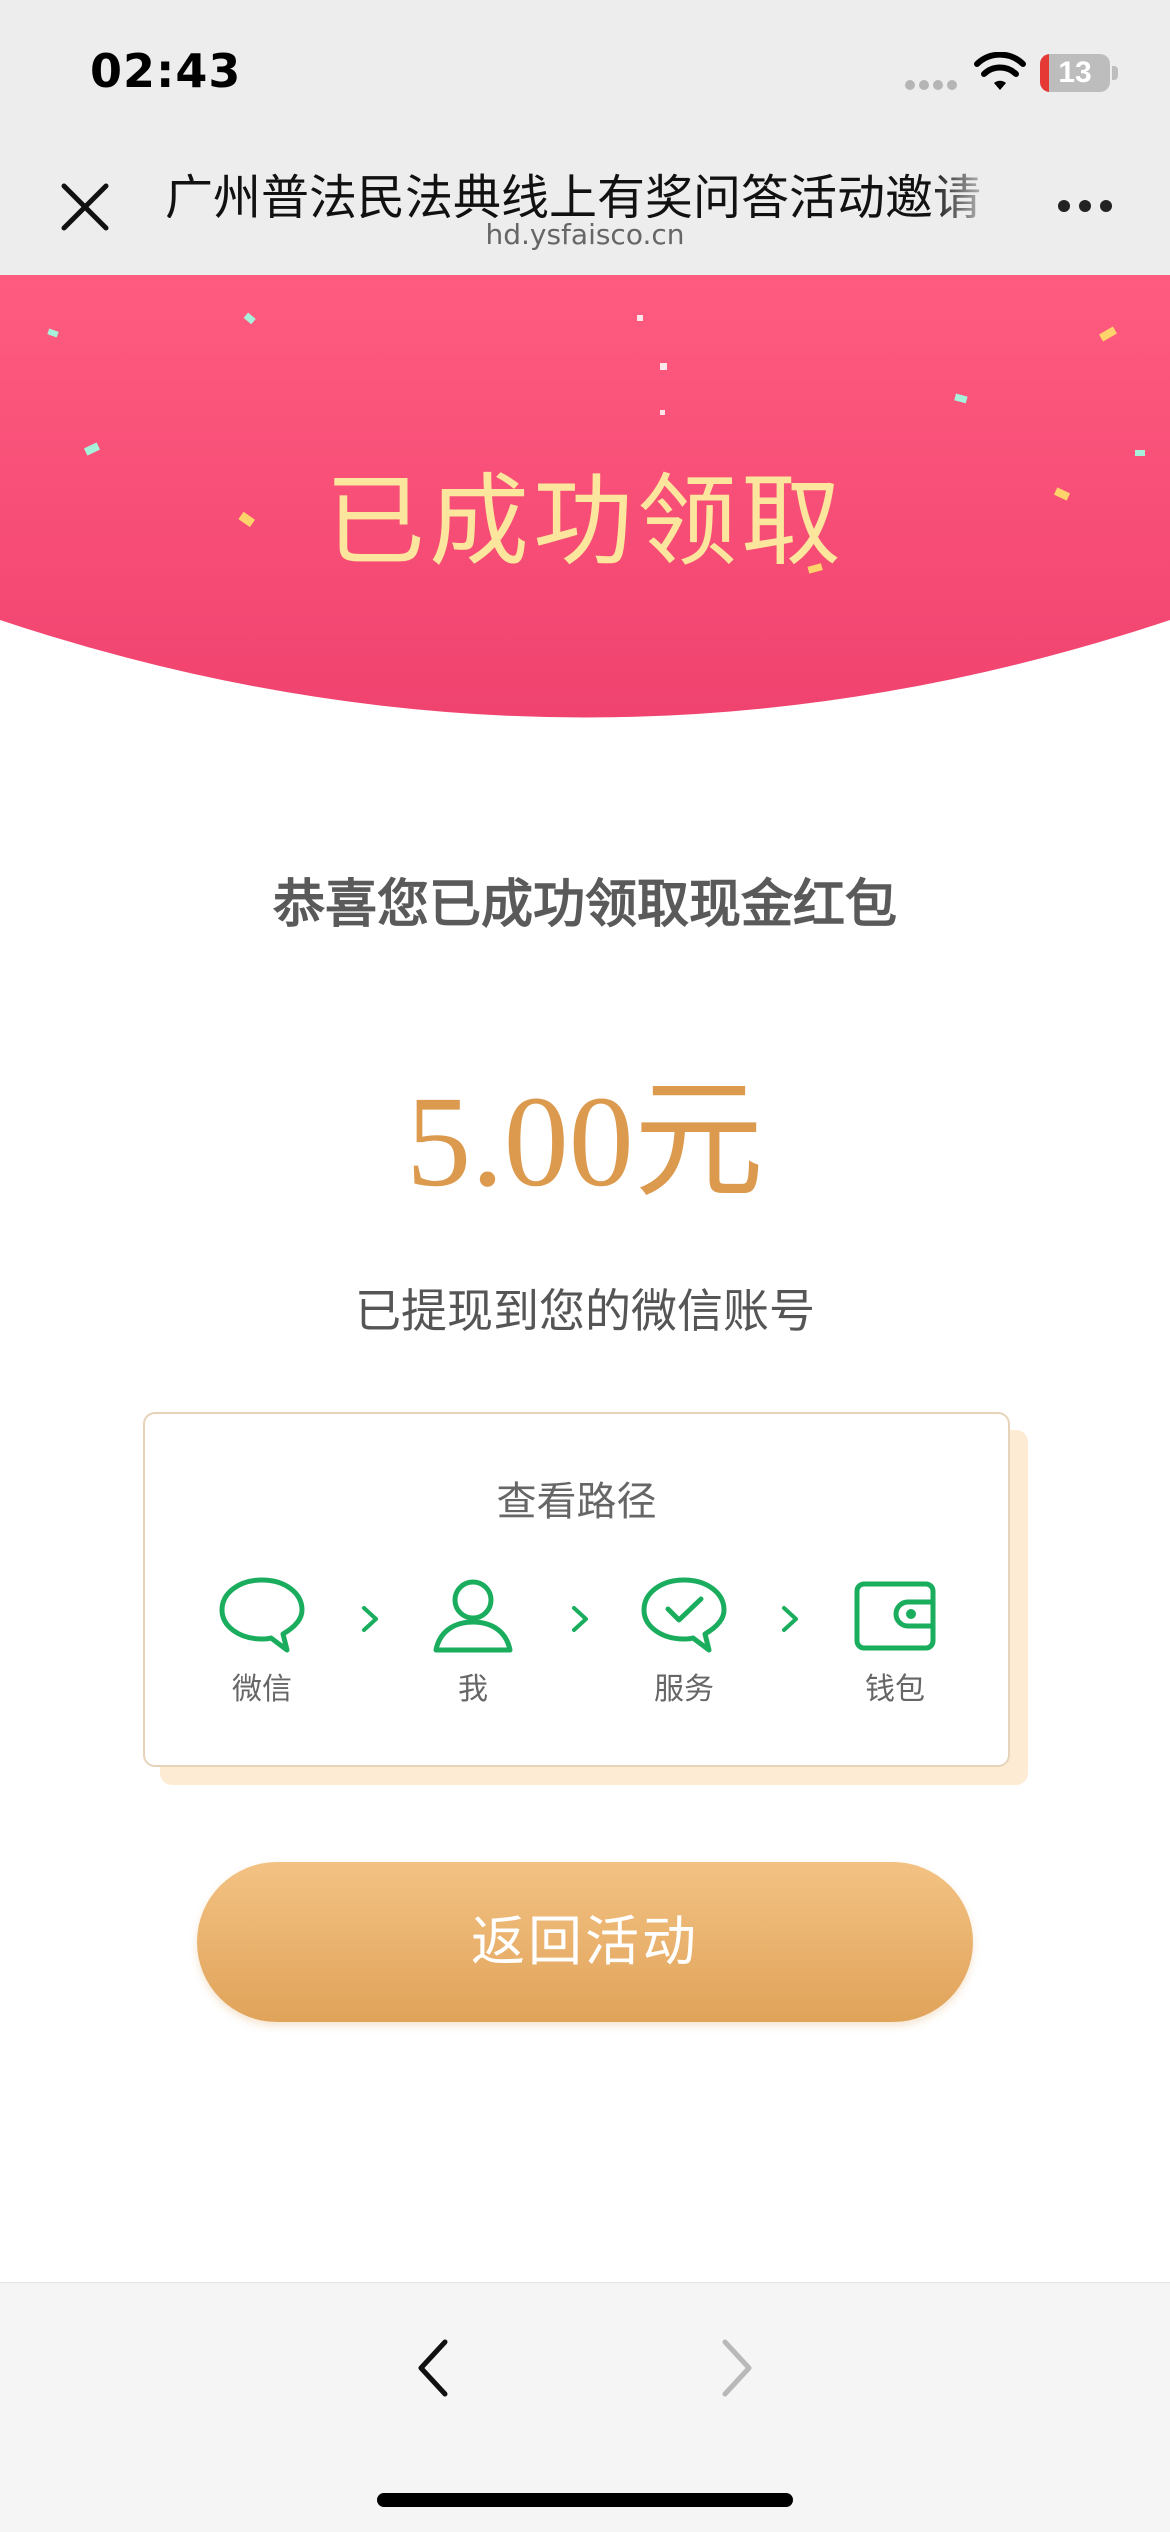  I want to click on cellular-signal-icon, so click(932, 86).